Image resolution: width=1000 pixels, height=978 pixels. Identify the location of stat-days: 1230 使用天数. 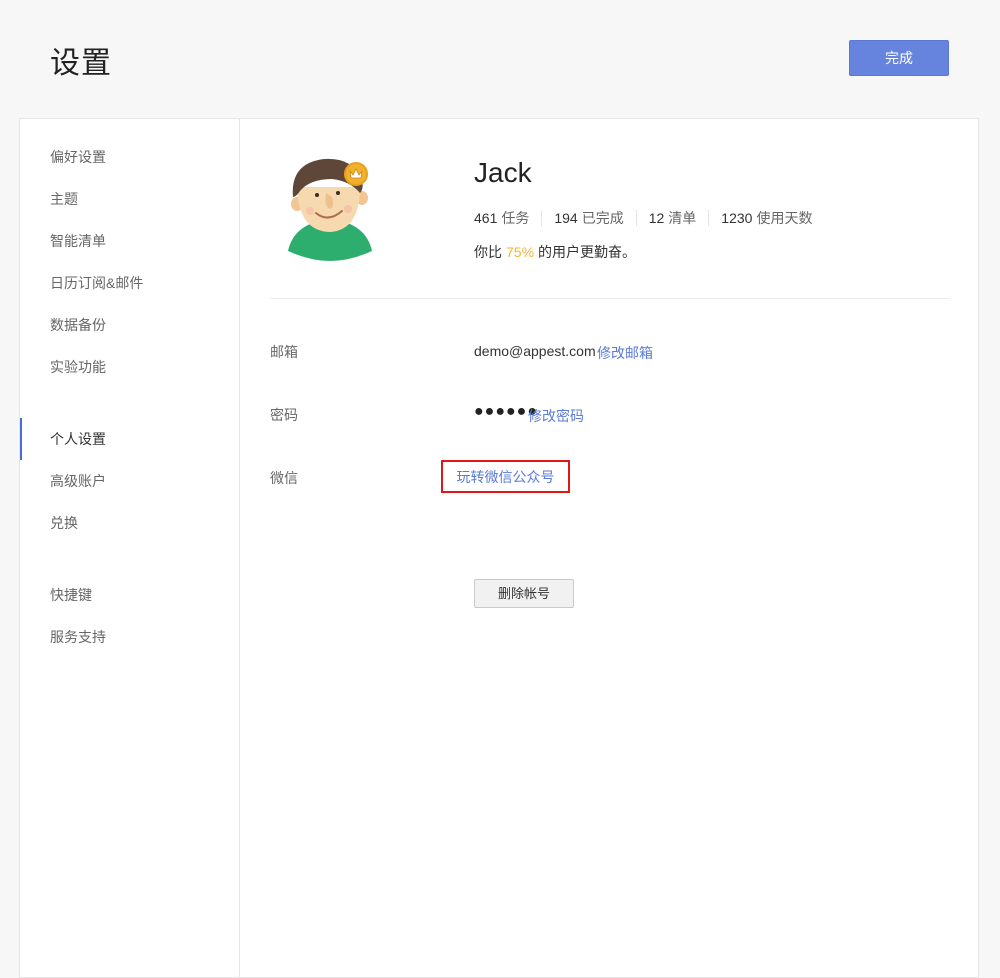
(766, 218).